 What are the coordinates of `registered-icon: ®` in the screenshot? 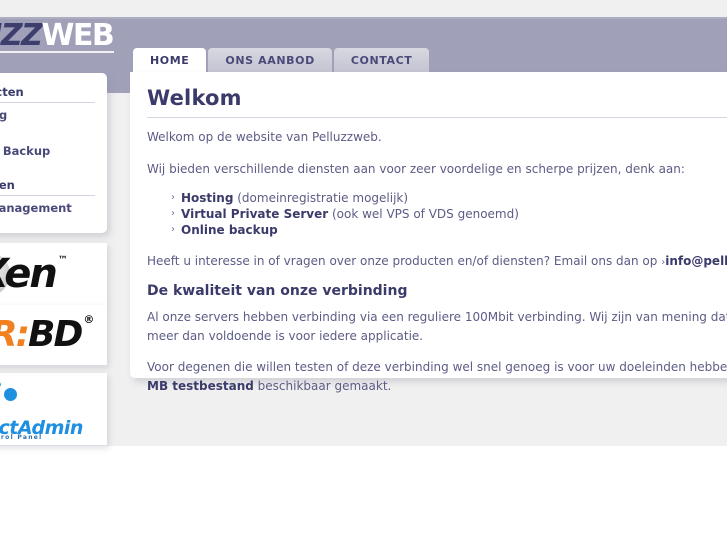 It's located at (89, 319).